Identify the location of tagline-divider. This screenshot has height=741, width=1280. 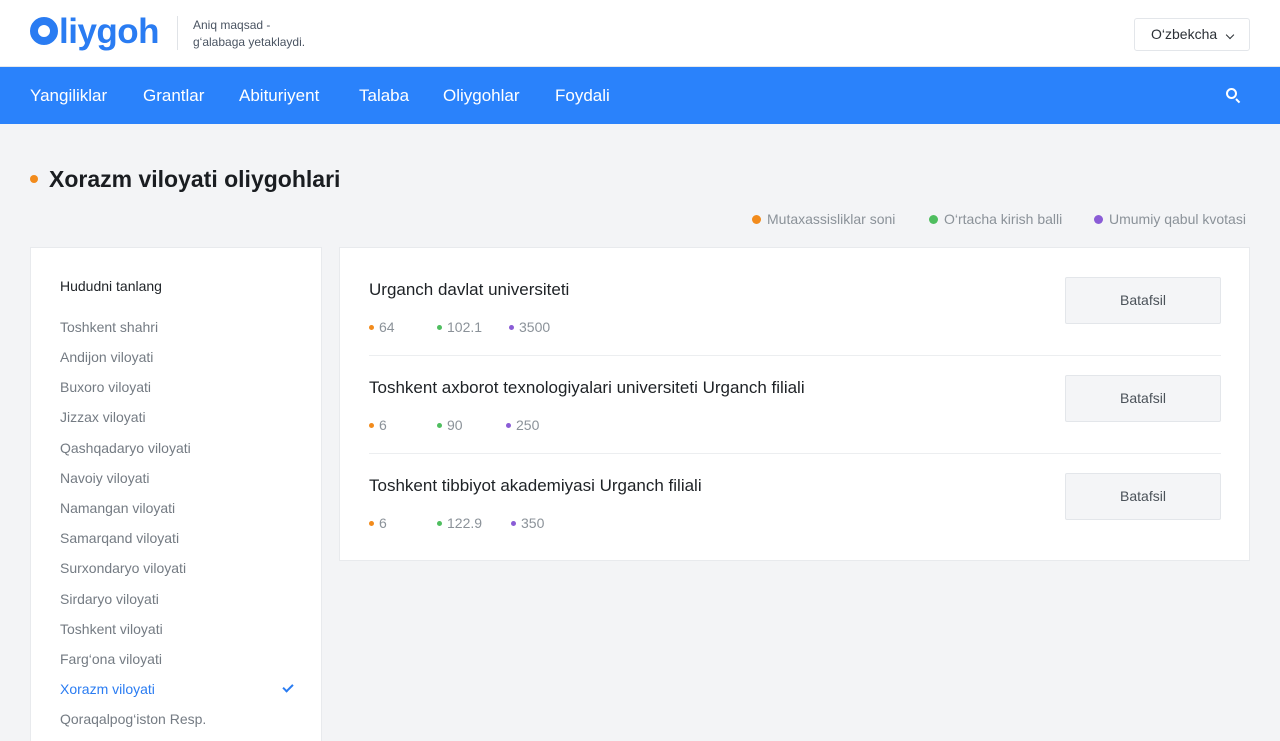
(177, 33).